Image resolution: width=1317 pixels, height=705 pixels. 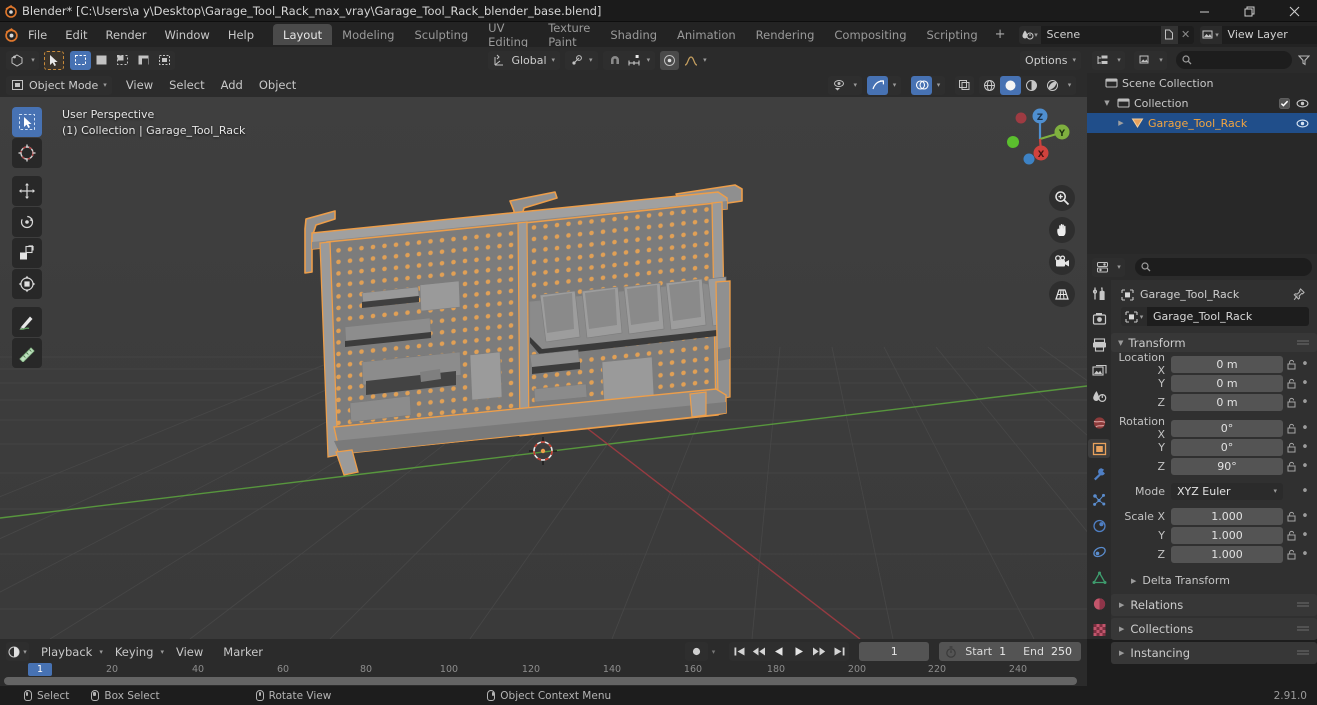 What do you see at coordinates (1099, 449) in the screenshot?
I see `object-tab` at bounding box center [1099, 449].